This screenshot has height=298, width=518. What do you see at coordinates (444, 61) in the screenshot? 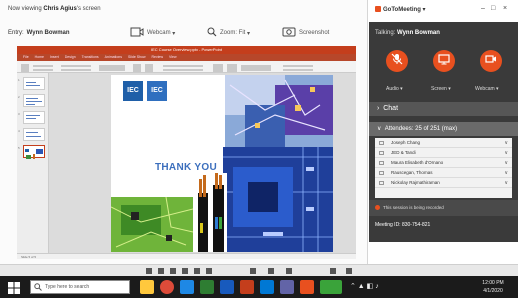
I see `screen-share-button` at bounding box center [444, 61].